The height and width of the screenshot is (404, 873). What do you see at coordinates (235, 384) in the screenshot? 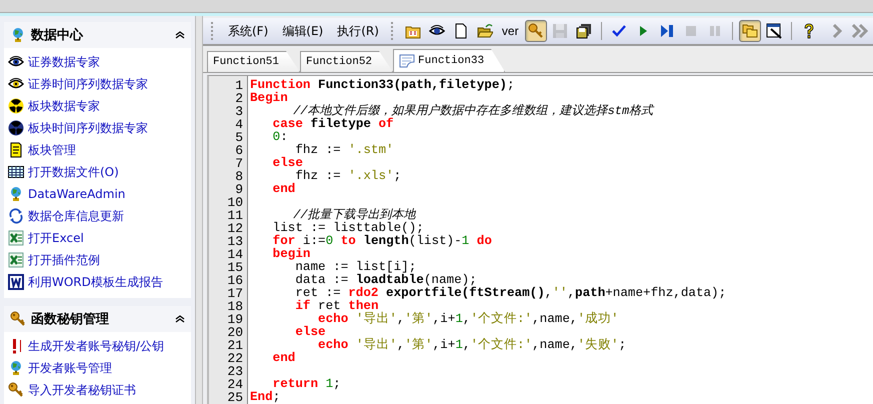
I see `line-number: 24` at bounding box center [235, 384].